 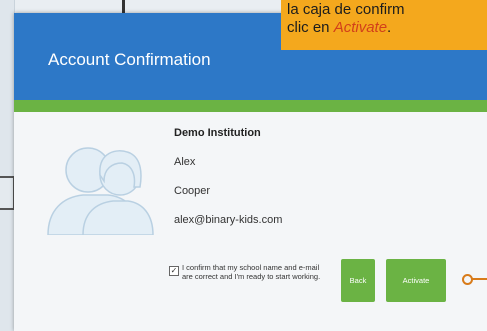 I want to click on back-button: Back, so click(x=358, y=280).